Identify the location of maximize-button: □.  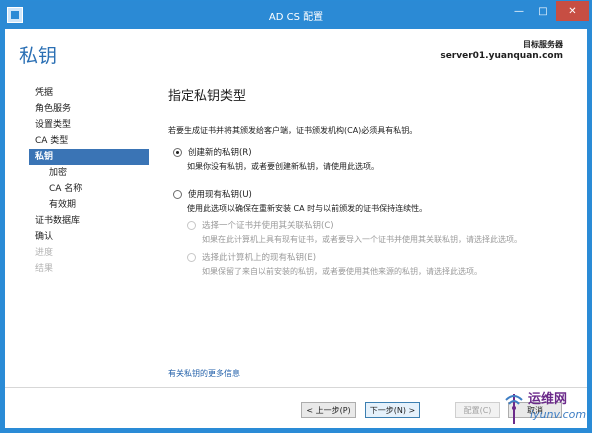
(543, 11).